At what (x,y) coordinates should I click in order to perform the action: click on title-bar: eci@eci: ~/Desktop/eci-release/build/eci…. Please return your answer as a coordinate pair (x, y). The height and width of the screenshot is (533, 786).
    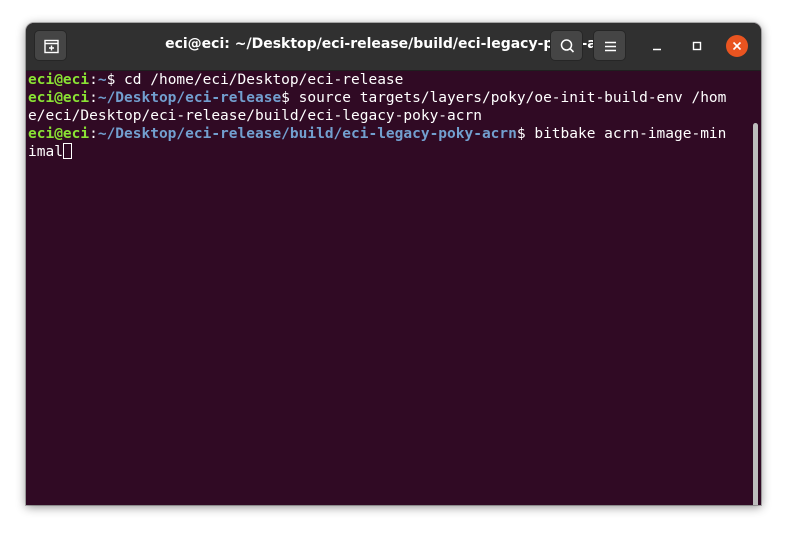
    Looking at the image, I should click on (393, 47).